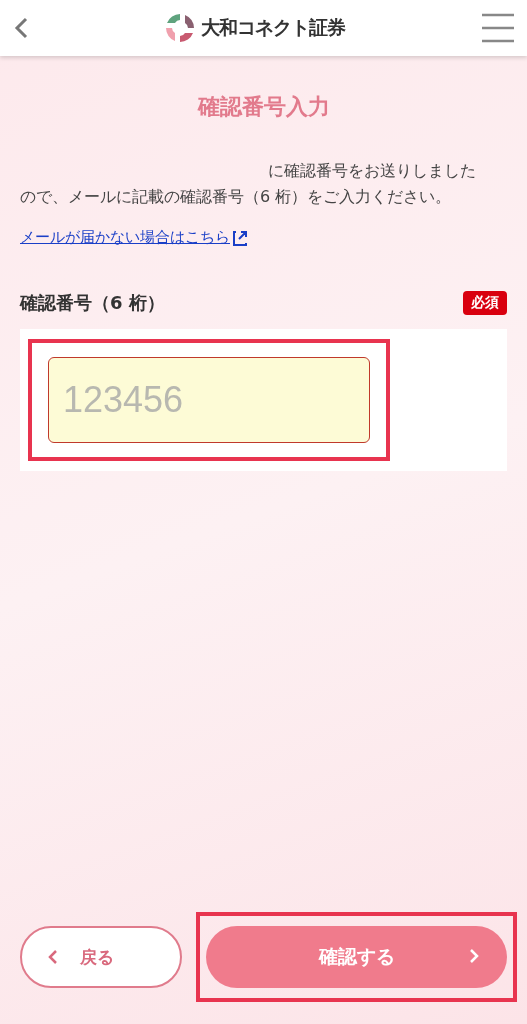  I want to click on help-link: メールが届かない場合はこちら, so click(133, 237).